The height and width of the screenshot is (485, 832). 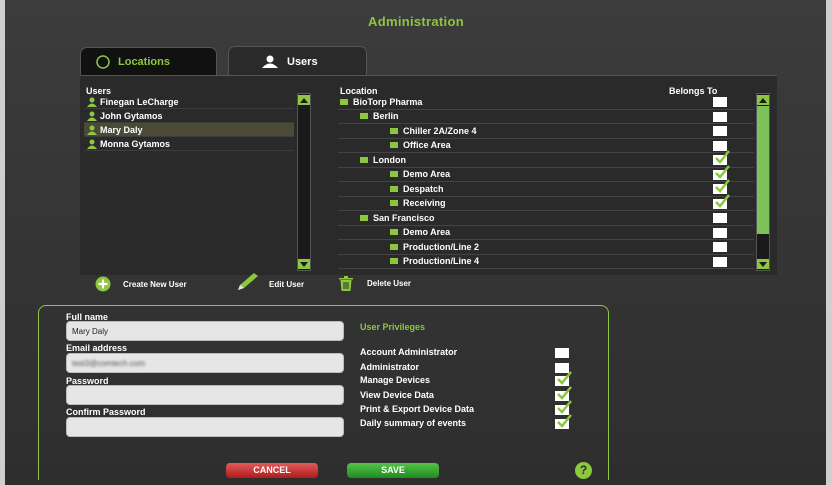 What do you see at coordinates (103, 284) in the screenshot?
I see `plus-circle-icon` at bounding box center [103, 284].